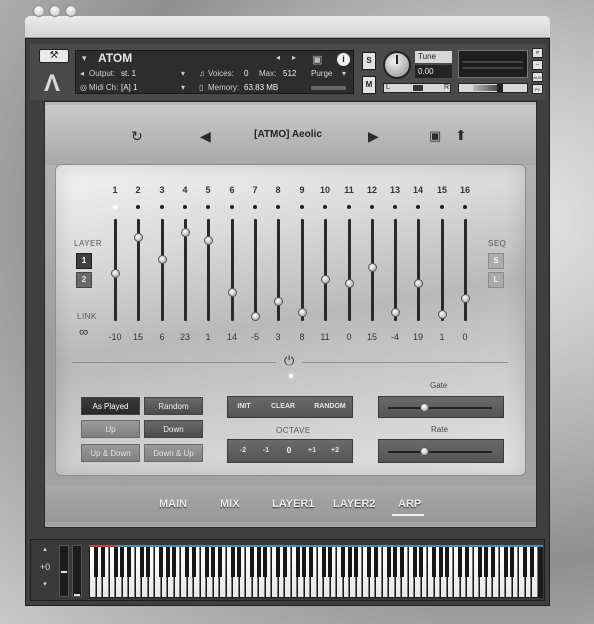  I want to click on close-instrument-icon: ✕, so click(537, 53).